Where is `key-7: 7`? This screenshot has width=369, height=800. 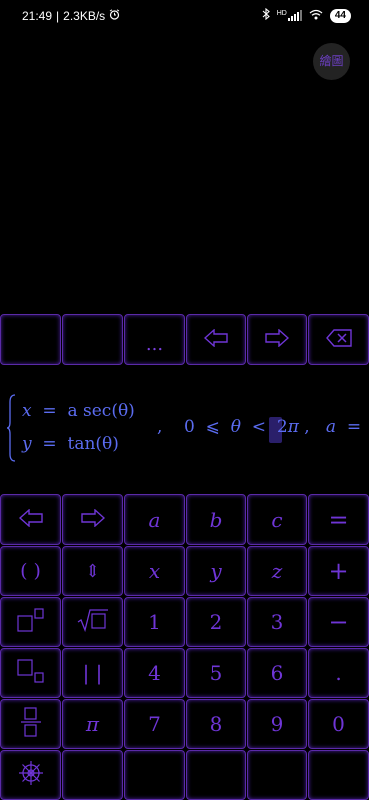 key-7: 7 is located at coordinates (154, 724).